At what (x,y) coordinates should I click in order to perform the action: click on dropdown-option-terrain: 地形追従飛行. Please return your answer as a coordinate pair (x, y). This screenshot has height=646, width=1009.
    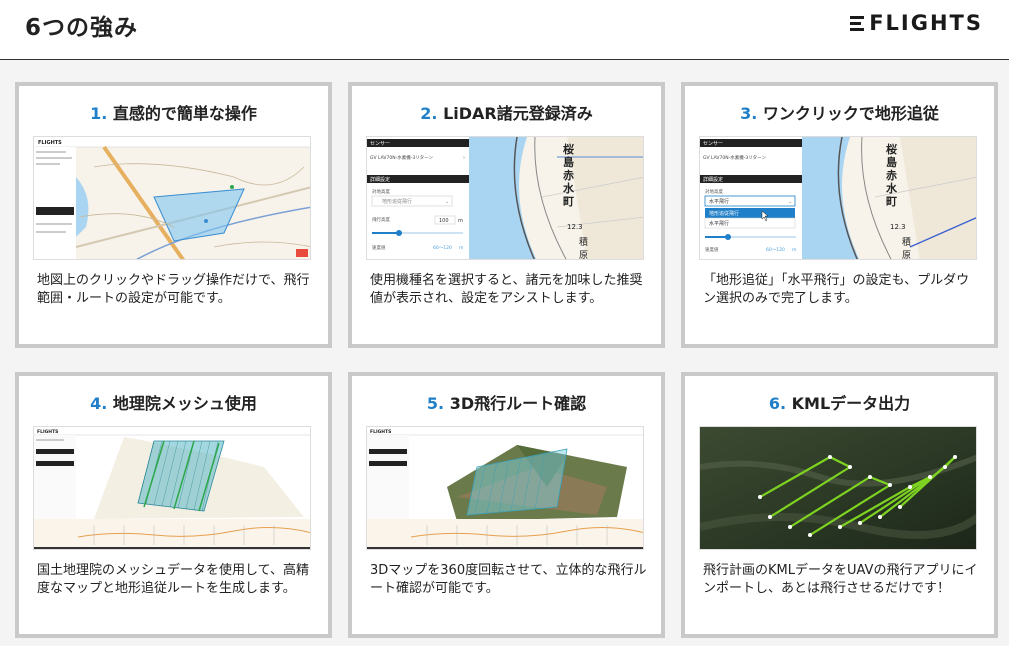
    Looking at the image, I should click on (724, 213).